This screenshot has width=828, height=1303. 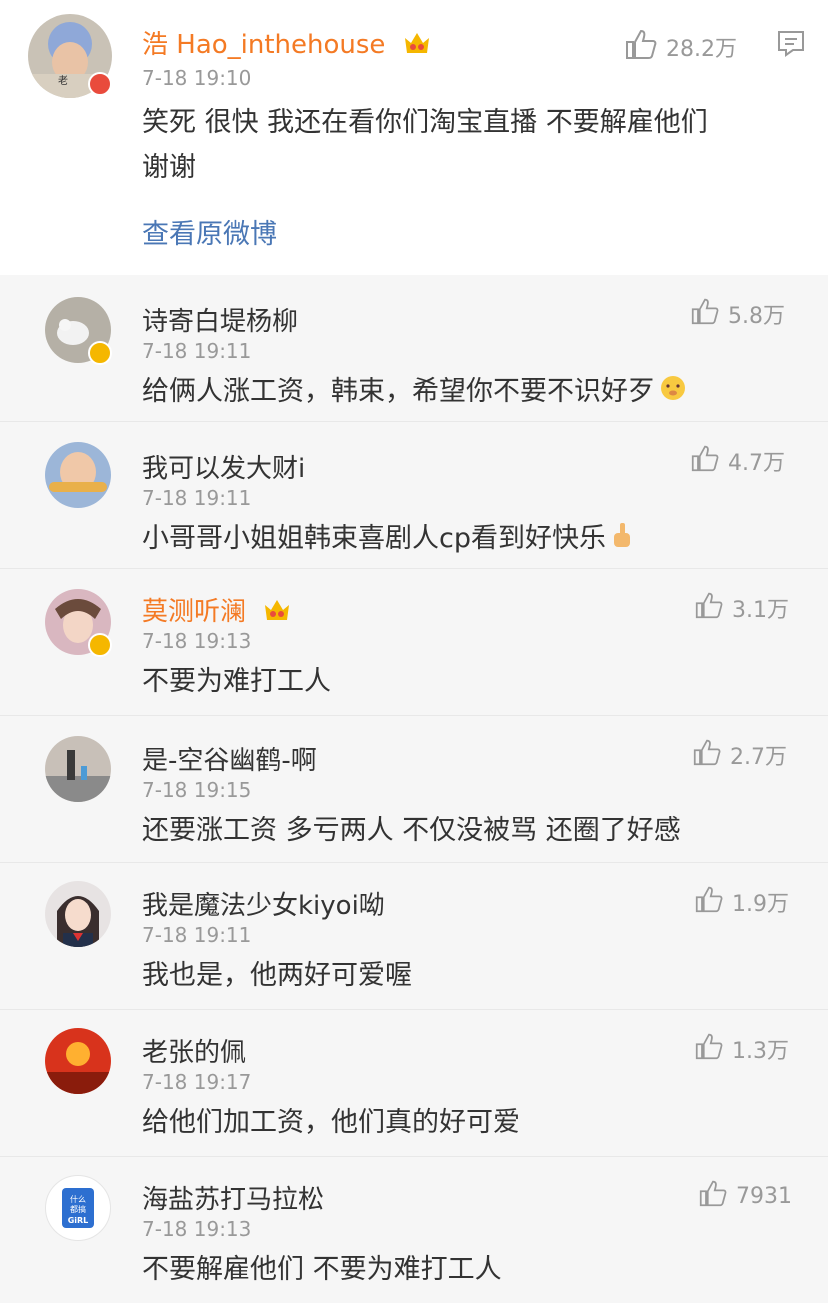 I want to click on comment-like-button: 3.1万, so click(x=741, y=608).